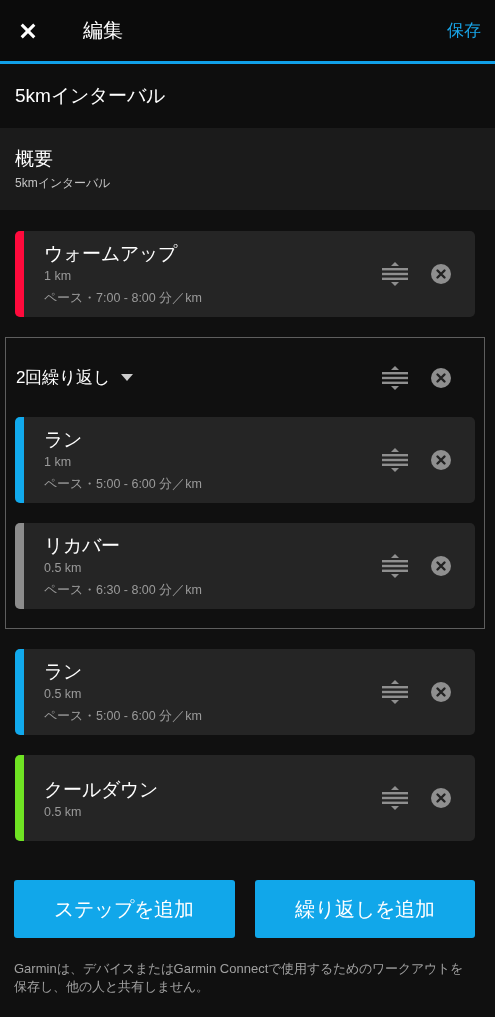 The image size is (495, 1017). Describe the element at coordinates (28, 30) in the screenshot. I see `close-icon` at that location.